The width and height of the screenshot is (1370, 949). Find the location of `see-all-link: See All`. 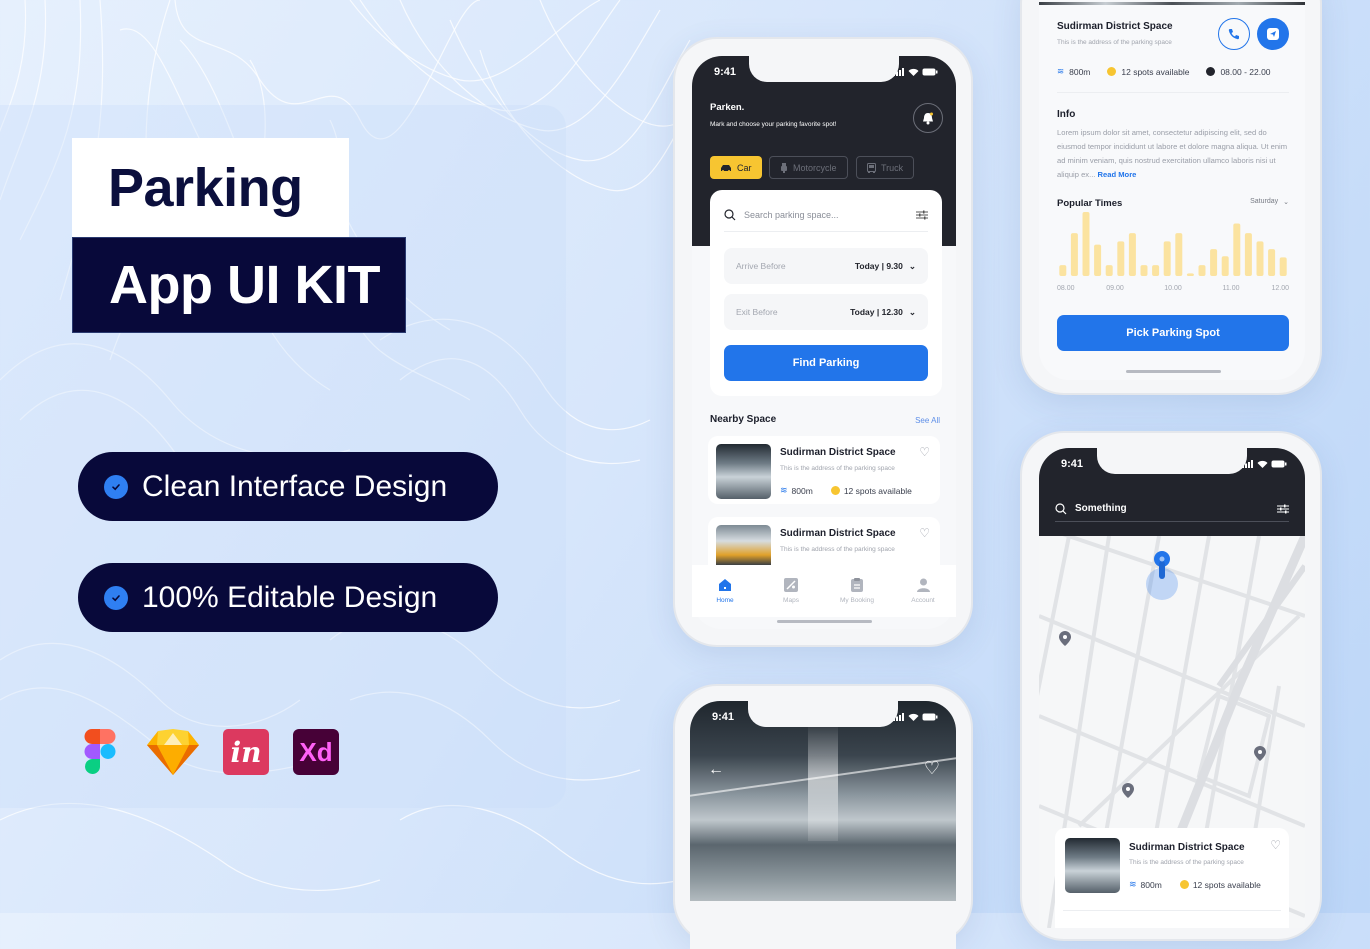

see-all-link: See All is located at coordinates (927, 420).